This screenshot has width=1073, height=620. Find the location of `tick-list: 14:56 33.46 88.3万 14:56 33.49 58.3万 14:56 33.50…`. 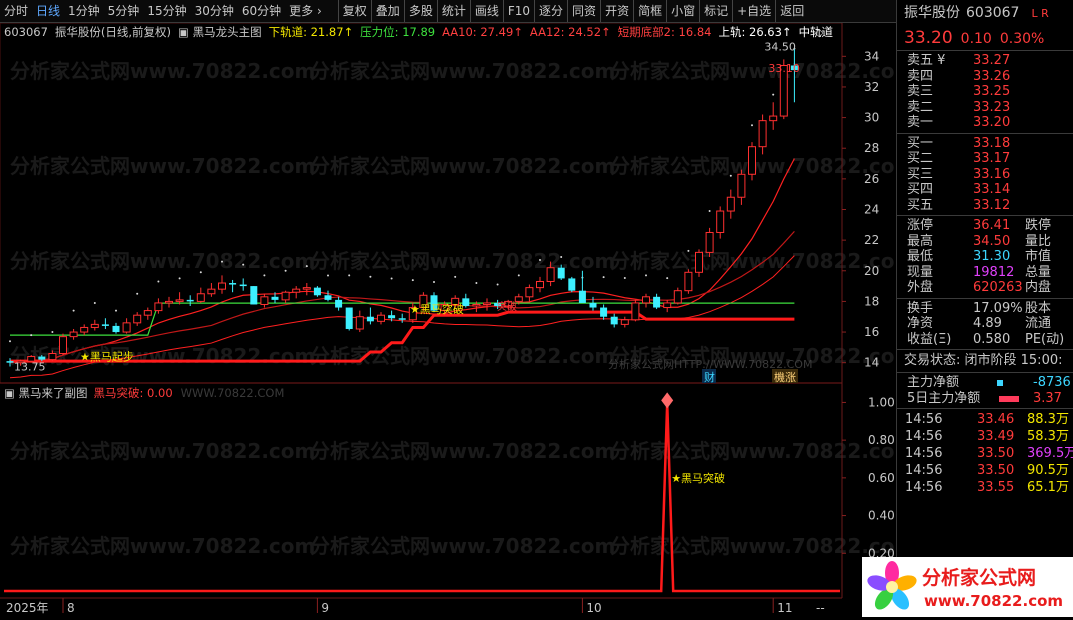

tick-list: 14:56 33.46 88.3万 14:56 33.49 58.3万 14:56 33.50… is located at coordinates (985, 453).